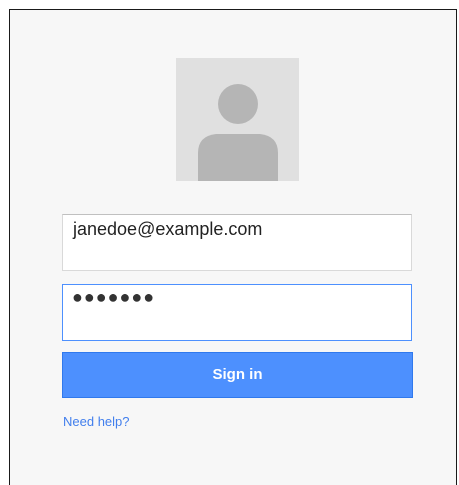 The image size is (459, 485). Describe the element at coordinates (237, 375) in the screenshot. I see `sign-in-button: Sign in` at that location.